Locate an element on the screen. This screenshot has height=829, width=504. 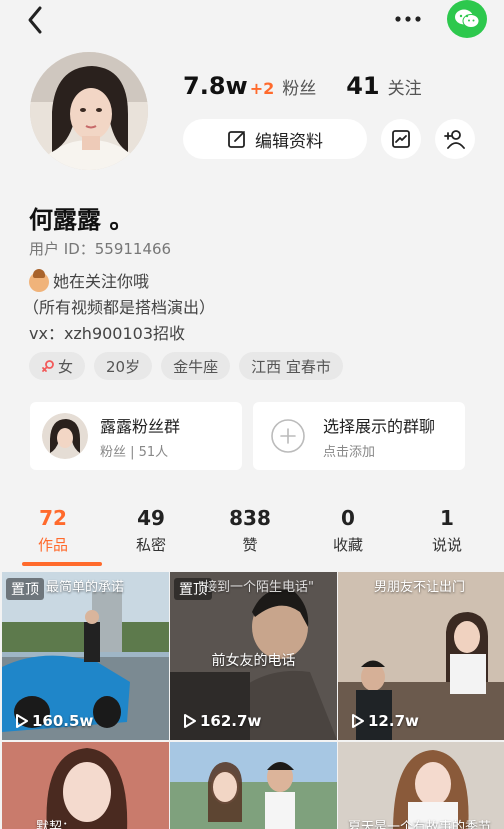
add-user-icon is located at coordinates (454, 139).